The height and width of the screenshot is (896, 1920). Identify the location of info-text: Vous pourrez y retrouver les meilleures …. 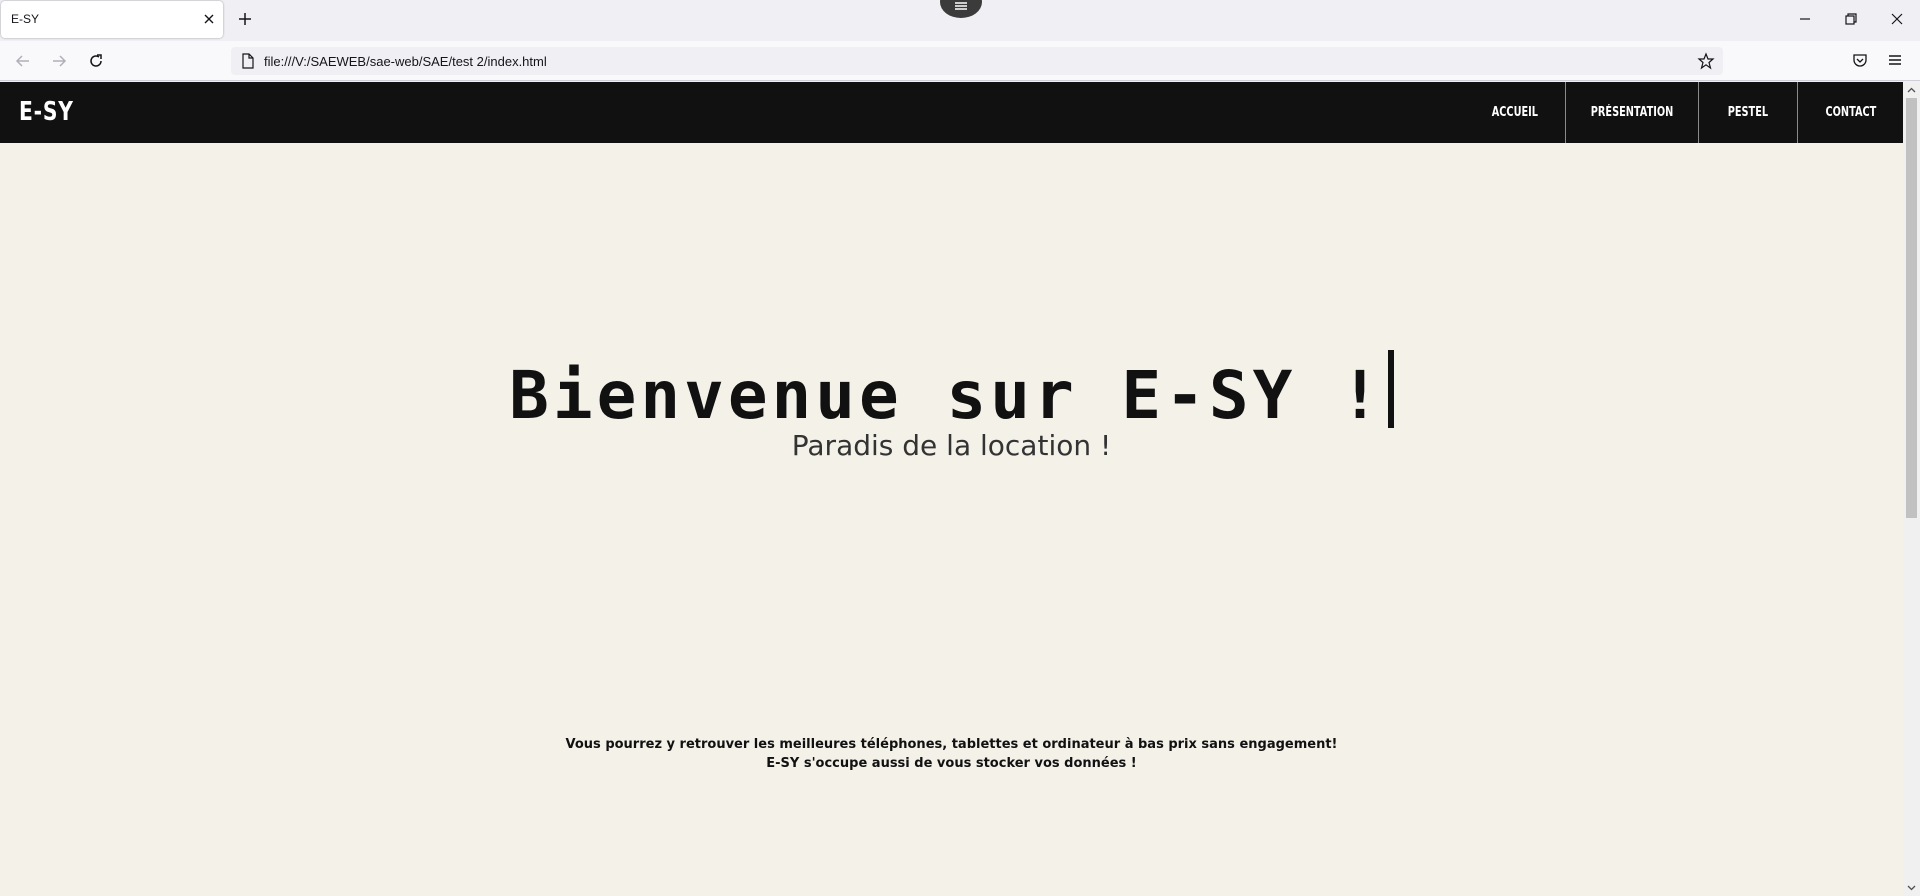
(951, 754).